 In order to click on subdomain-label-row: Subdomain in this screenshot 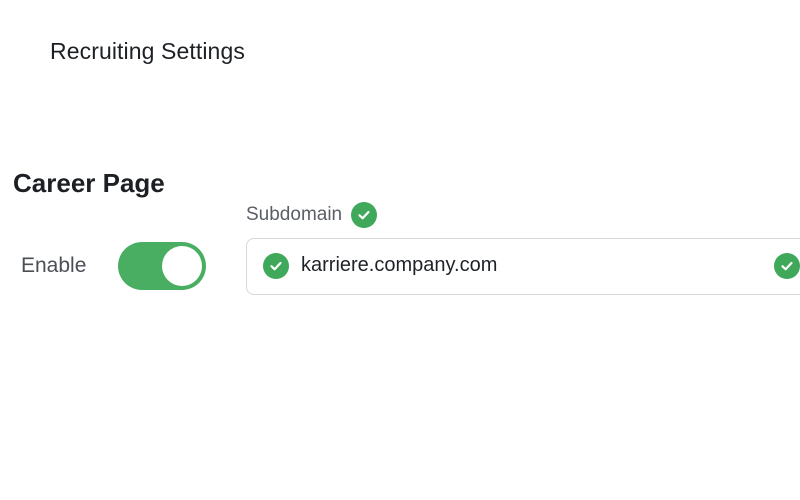, I will do `click(312, 215)`.